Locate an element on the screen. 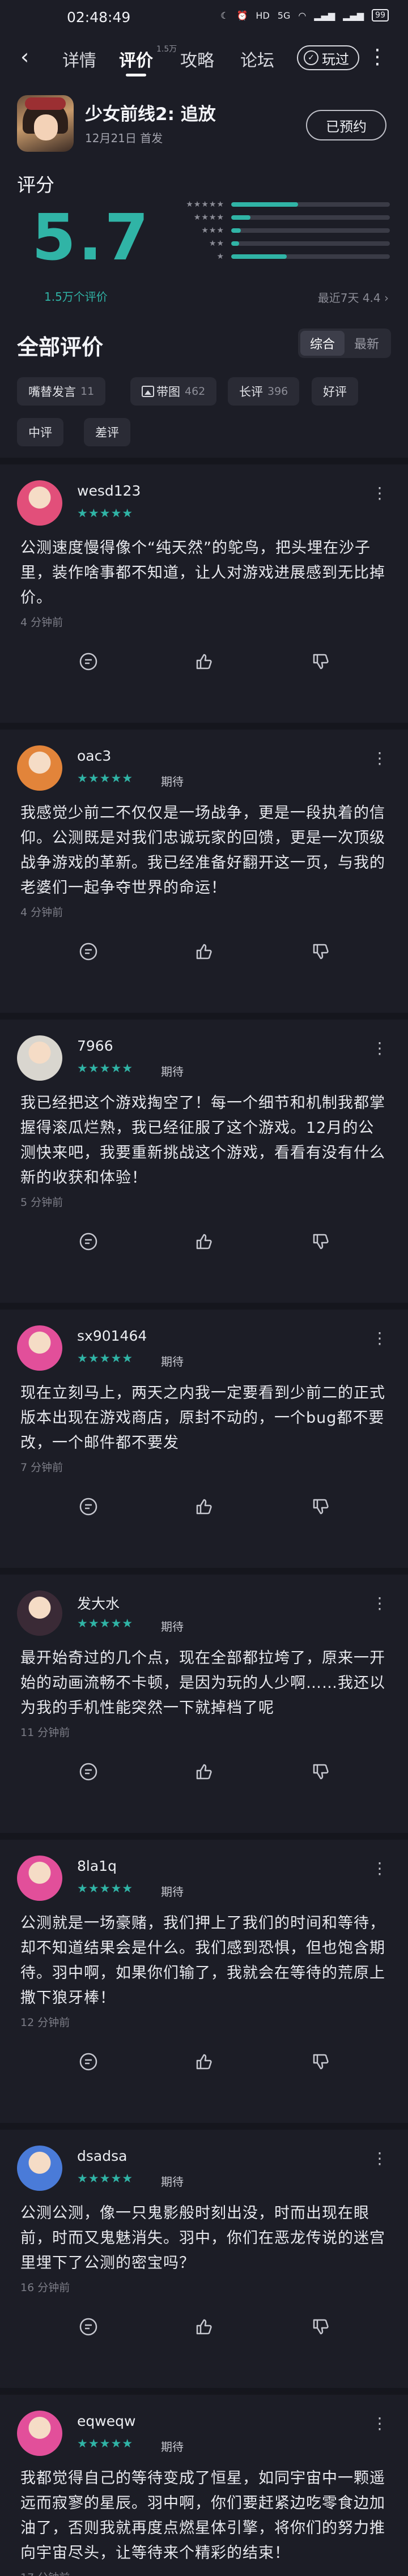 This screenshot has height=2576, width=408. review-username: eqweqw is located at coordinates (106, 2421).